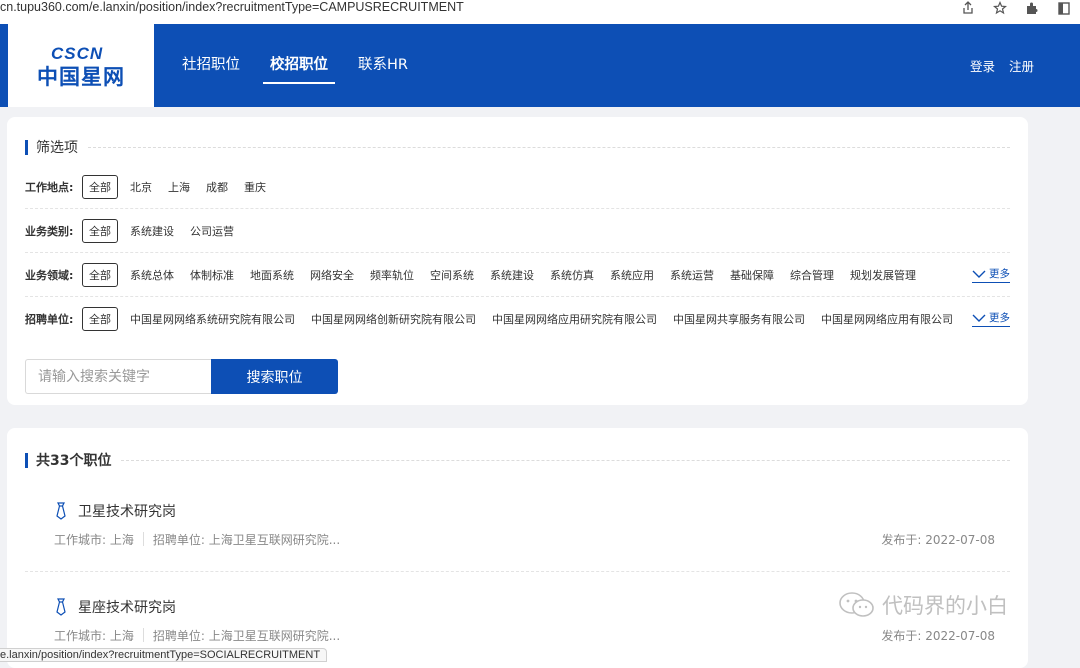 Image resolution: width=1080 pixels, height=668 pixels. I want to click on filter-option: 重庆, so click(255, 187).